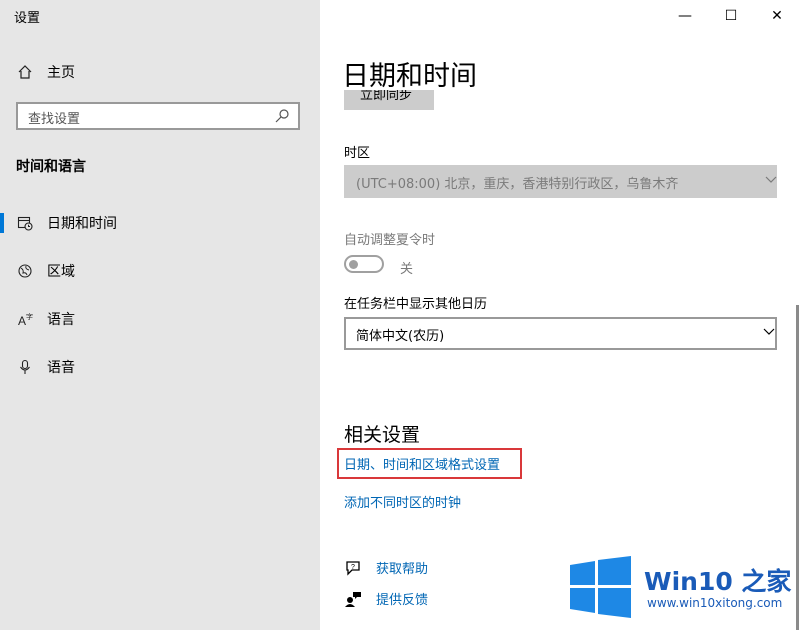 Image resolution: width=801 pixels, height=630 pixels. Describe the element at coordinates (402, 501) in the screenshot. I see `add-clocks-link: 添加不同时区的时钟` at that location.